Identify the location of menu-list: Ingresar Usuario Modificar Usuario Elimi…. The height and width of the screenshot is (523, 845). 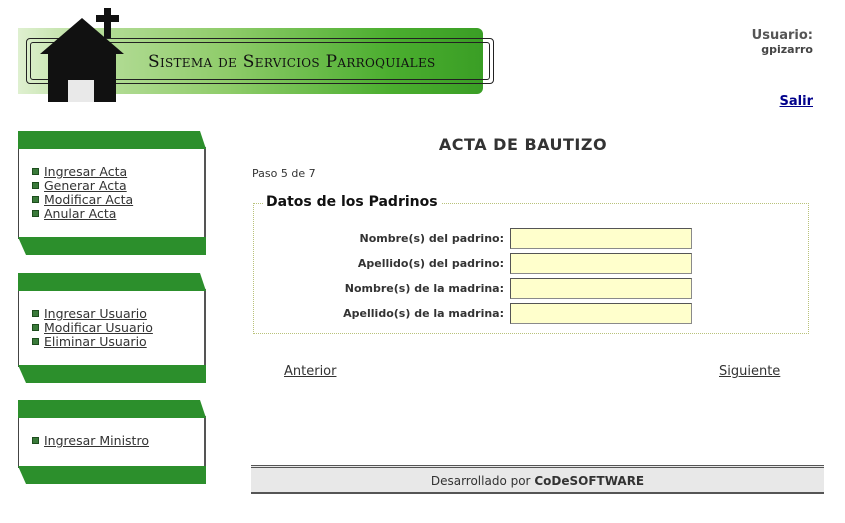
(92, 328).